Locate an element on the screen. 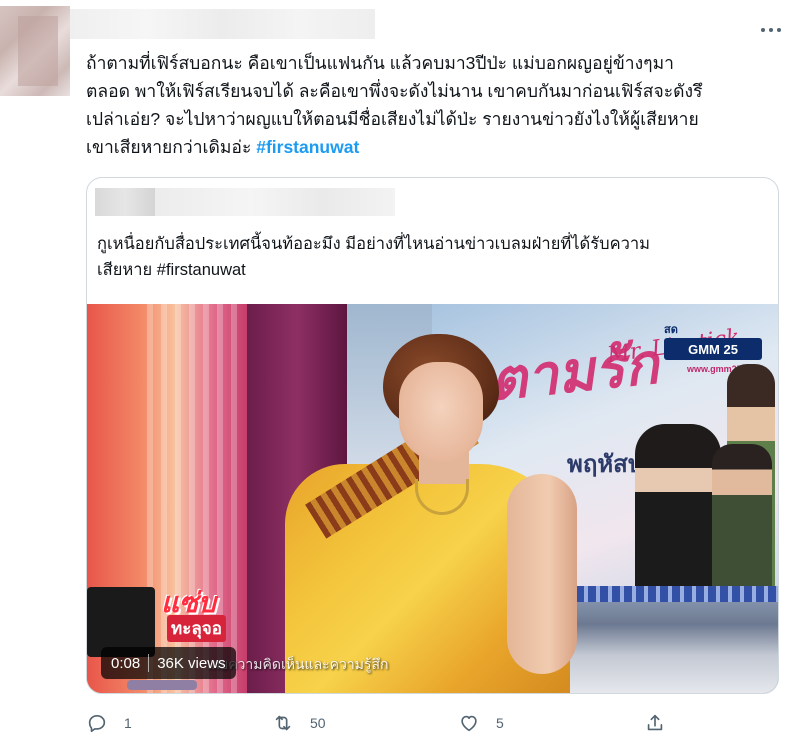 The width and height of the screenshot is (800, 755). share-icon is located at coordinates (655, 722).